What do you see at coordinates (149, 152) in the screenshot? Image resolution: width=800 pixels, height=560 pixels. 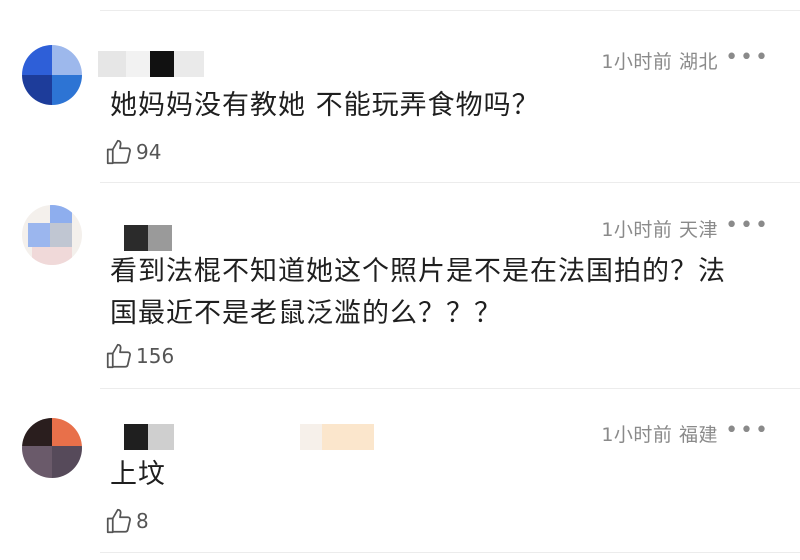 I see `like-count: 94` at bounding box center [149, 152].